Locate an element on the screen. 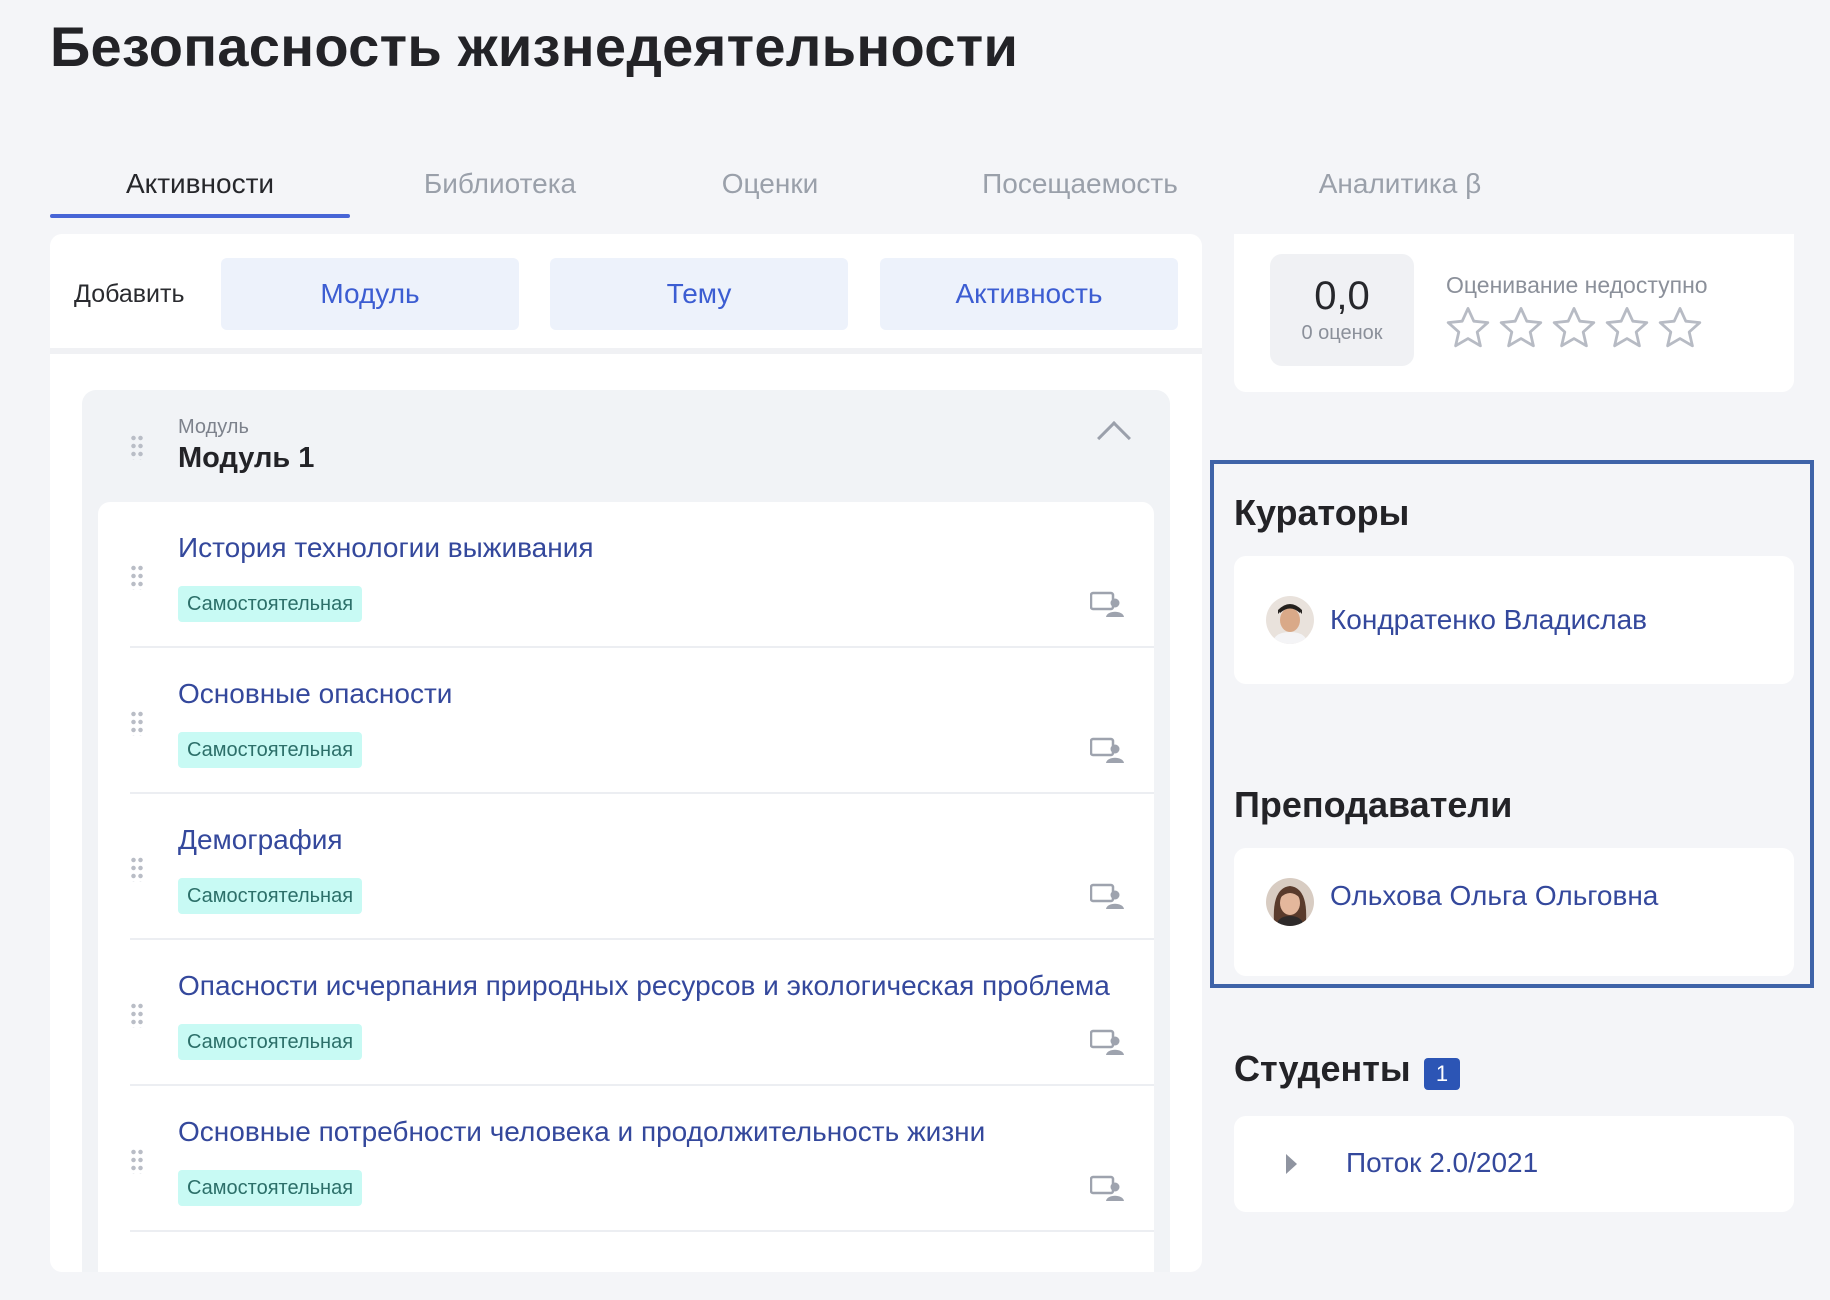 This screenshot has height=1300, width=1830. rating-card: 0,0 0 оценок Оценивание недоступно is located at coordinates (1514, 313).